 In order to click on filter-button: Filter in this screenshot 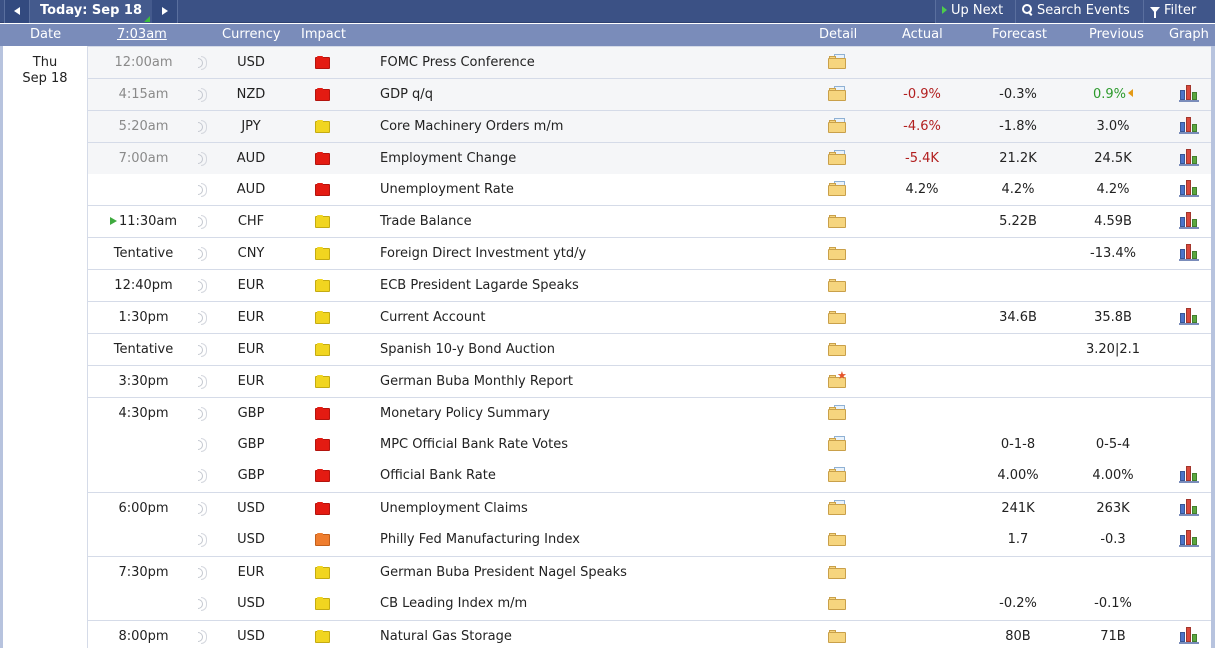, I will do `click(1179, 11)`.